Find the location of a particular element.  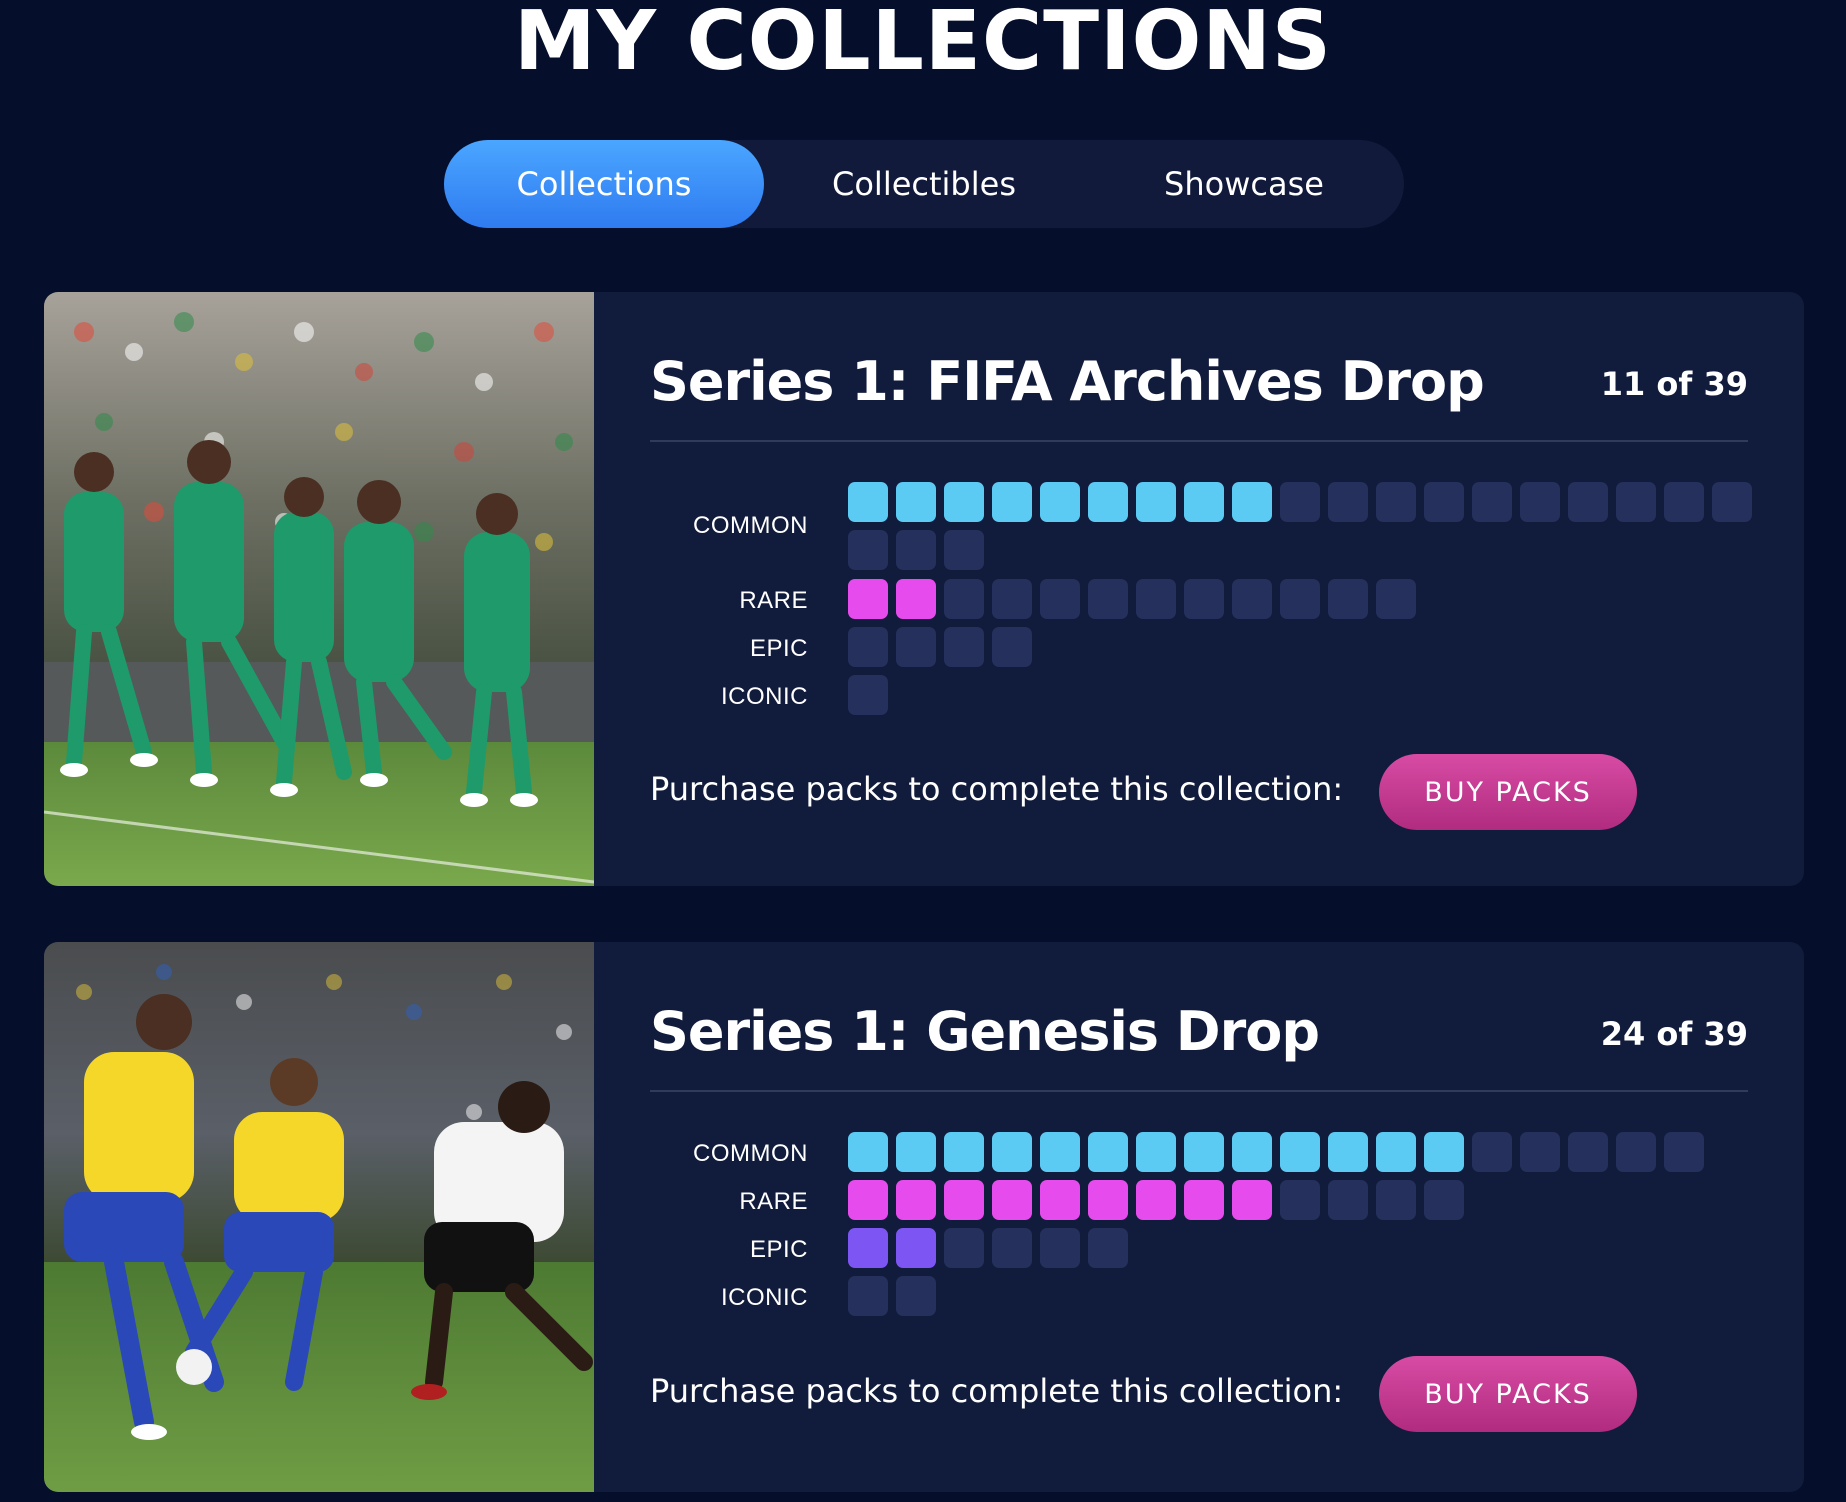

collection-count: 24 of 39 is located at coordinates (1674, 1034).